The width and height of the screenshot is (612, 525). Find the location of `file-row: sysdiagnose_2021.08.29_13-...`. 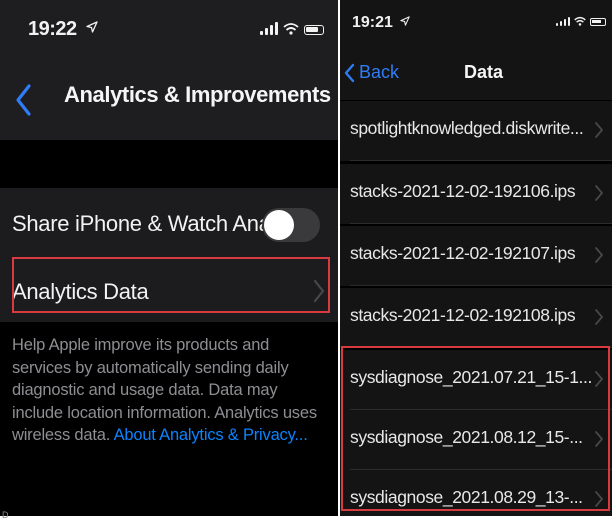

file-row: sysdiagnose_2021.08.29_13-... is located at coordinates (476, 493).